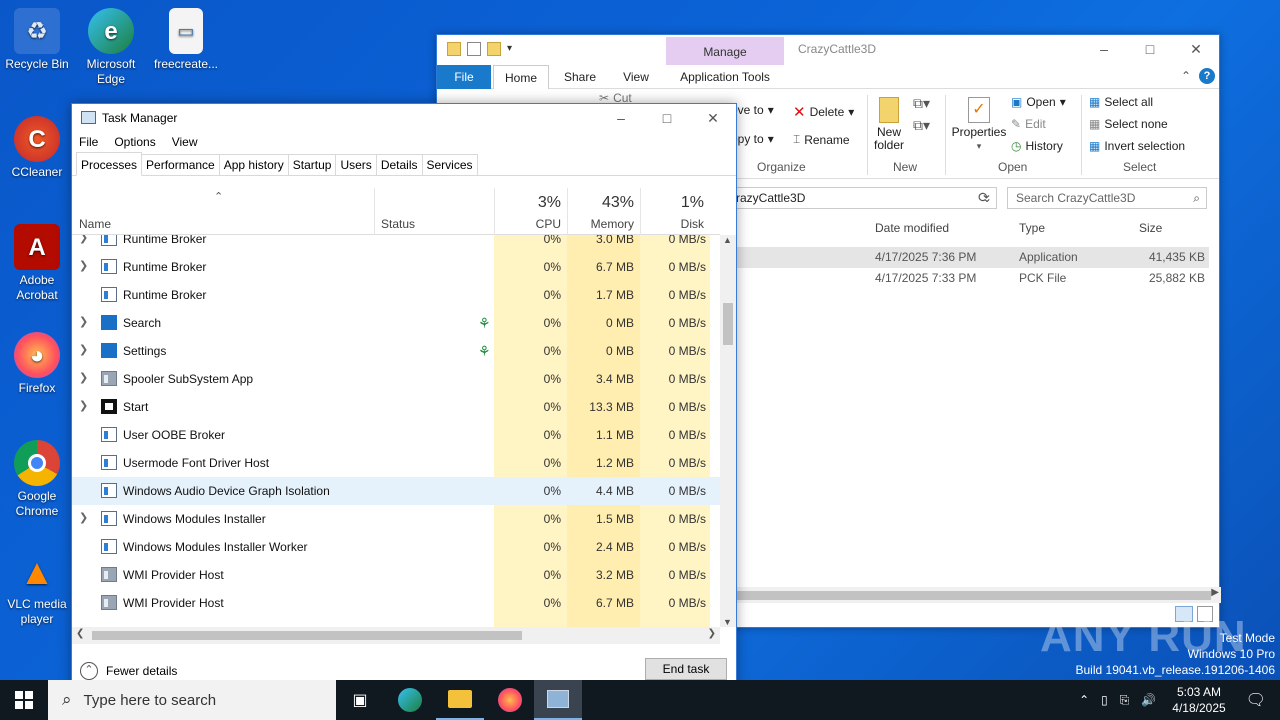 The image size is (1280, 720). What do you see at coordinates (921, 125) in the screenshot?
I see `easy-access-icon: ⧉▾` at bounding box center [921, 125].